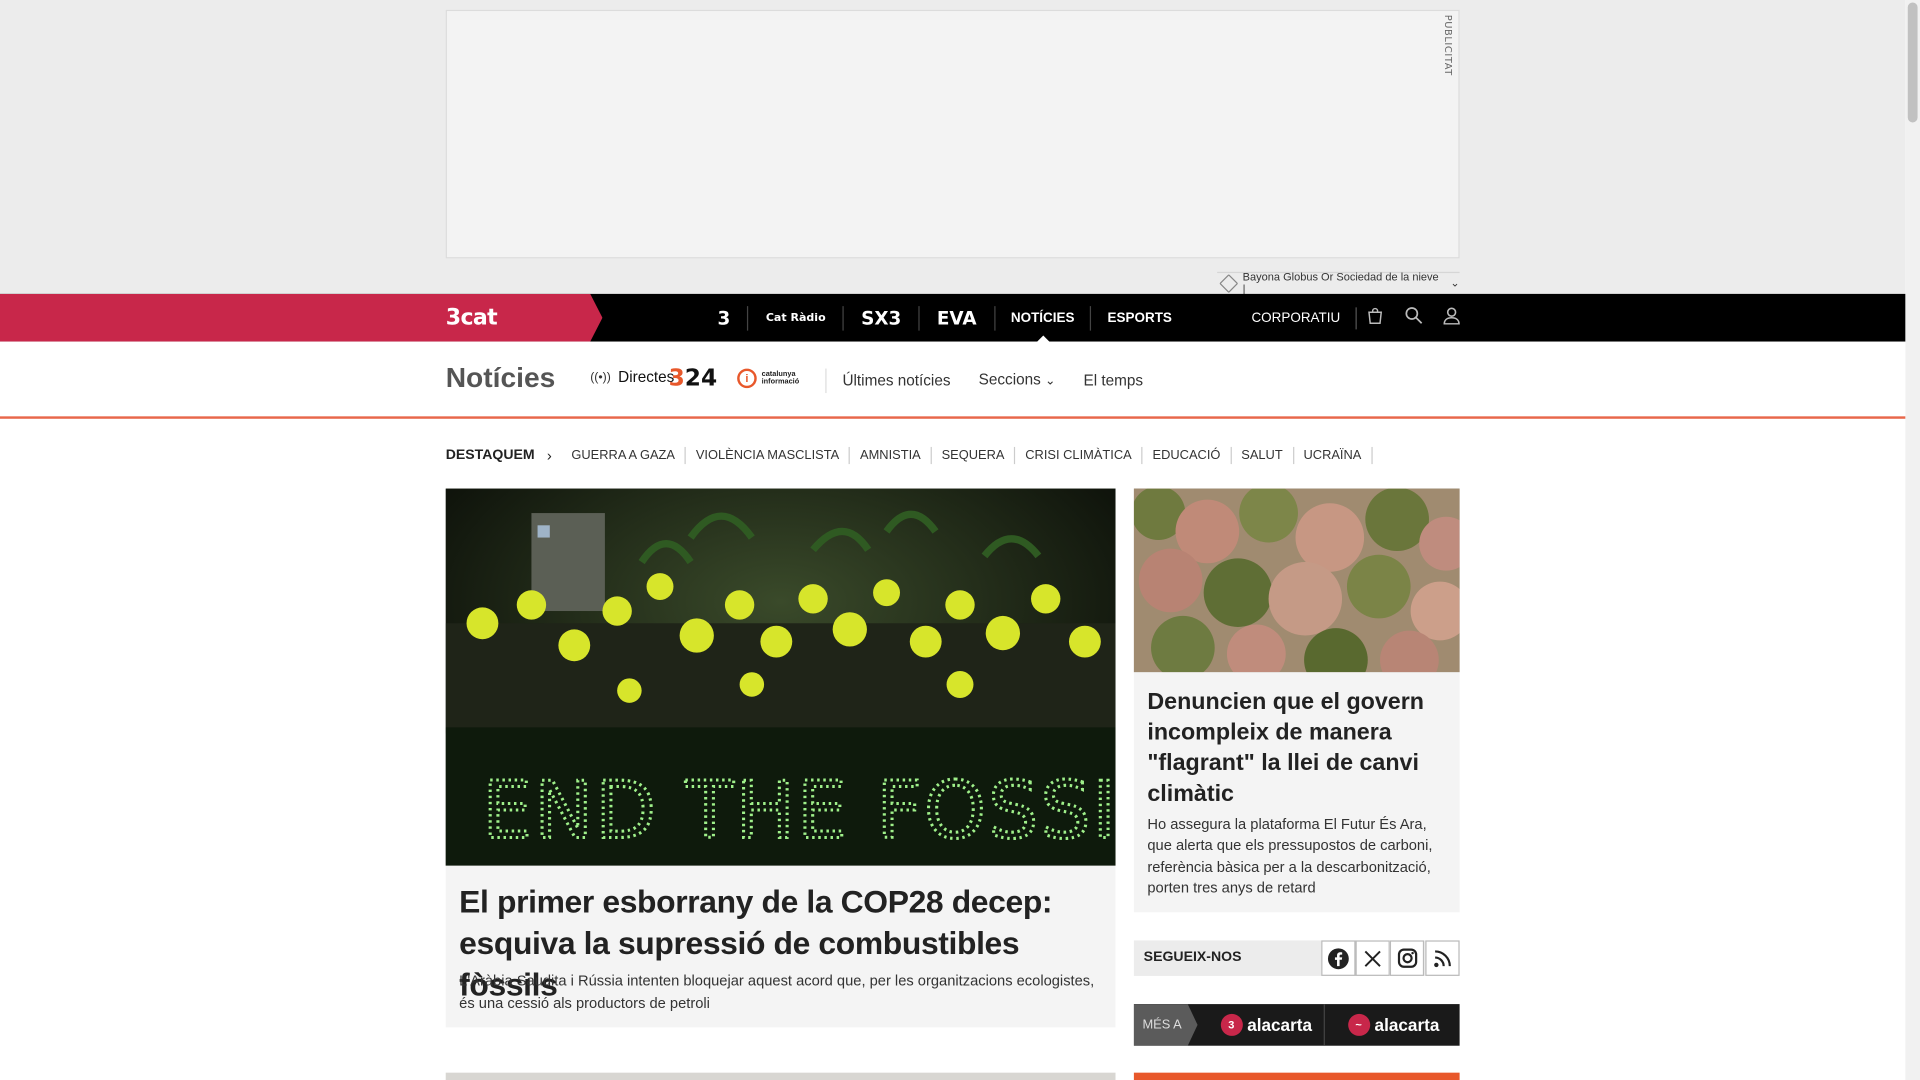 The image size is (1920, 1080). Describe the element at coordinates (1372, 958) in the screenshot. I see `x-icon` at that location.